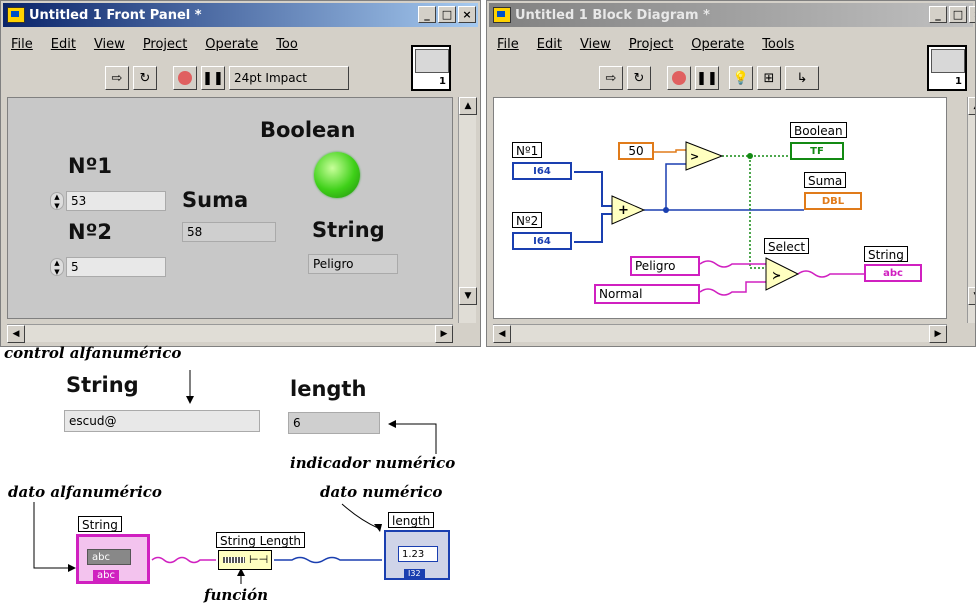  Describe the element at coordinates (234, 560) in the screenshot. I see `string-length-icon` at that location.